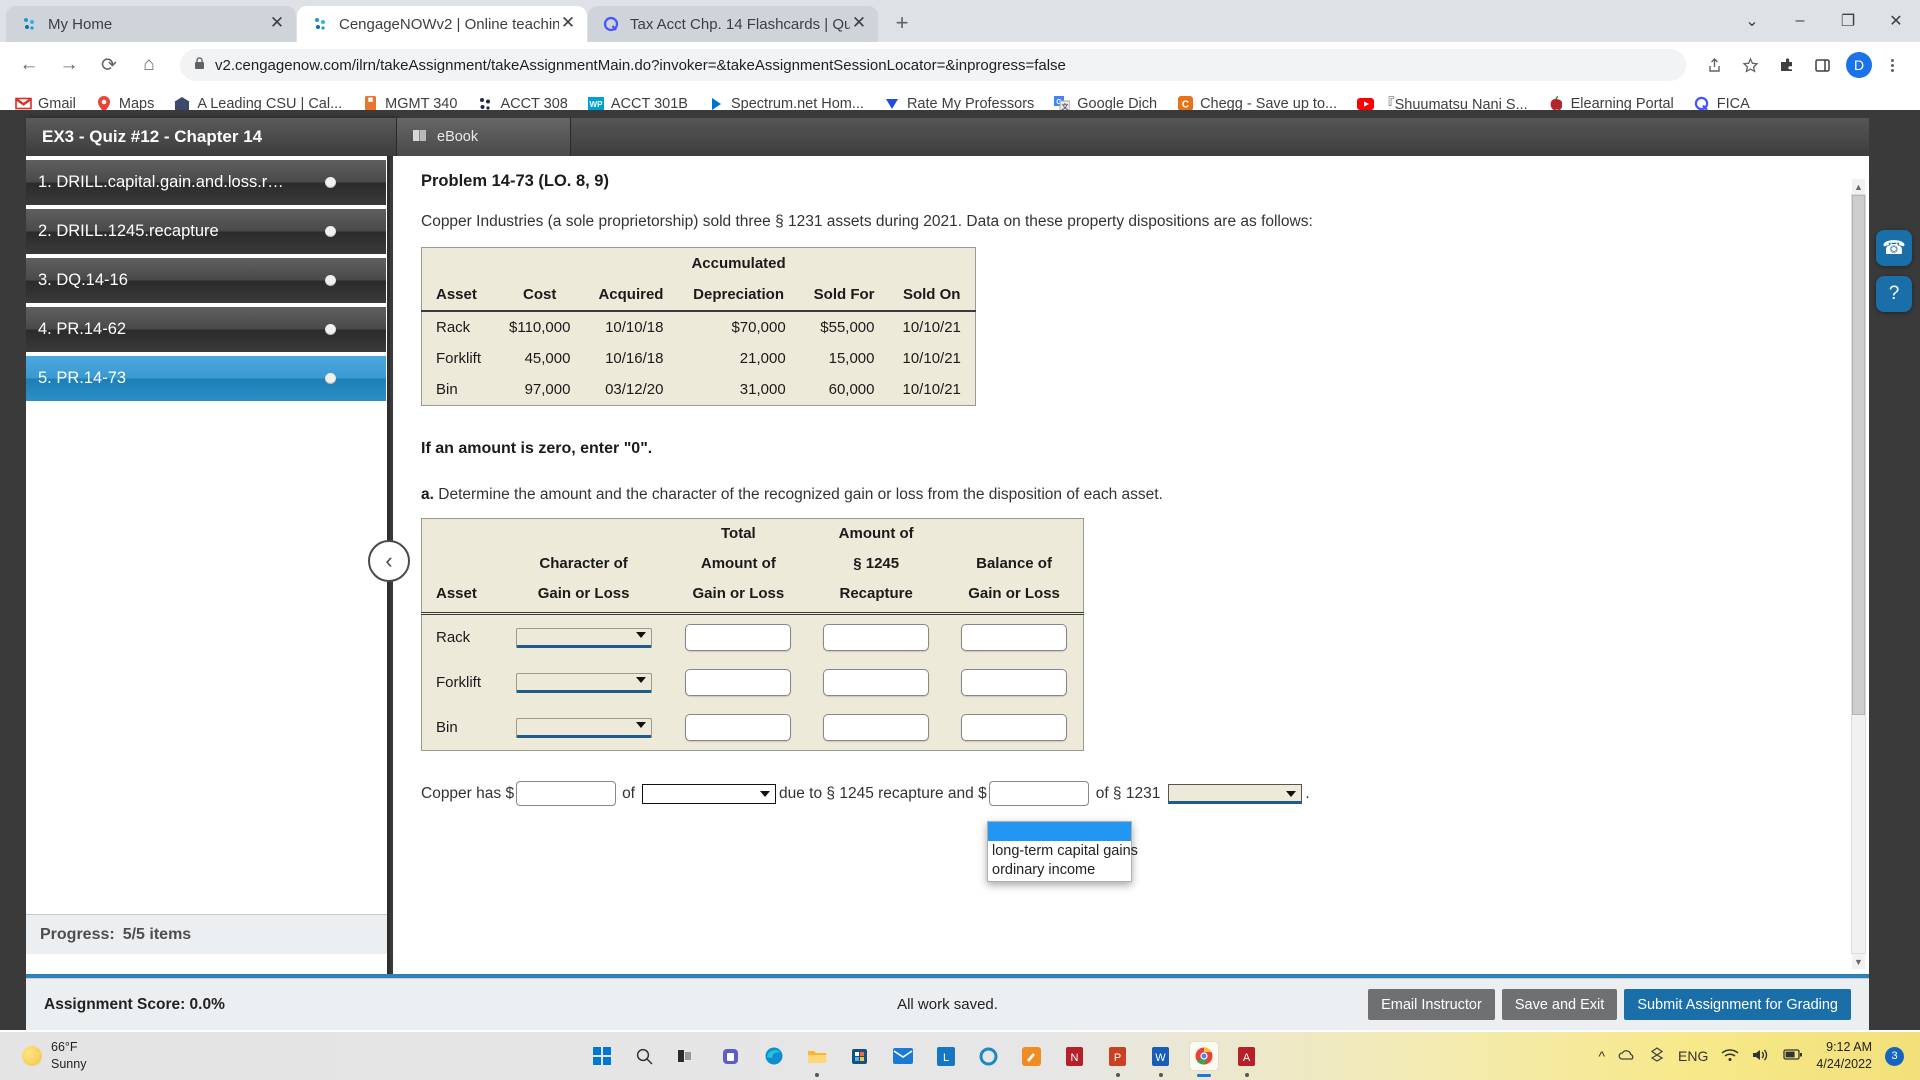 This screenshot has width=1920, height=1080. What do you see at coordinates (1559, 1004) in the screenshot?
I see `save-and-exit-button: Save and Exit` at bounding box center [1559, 1004].